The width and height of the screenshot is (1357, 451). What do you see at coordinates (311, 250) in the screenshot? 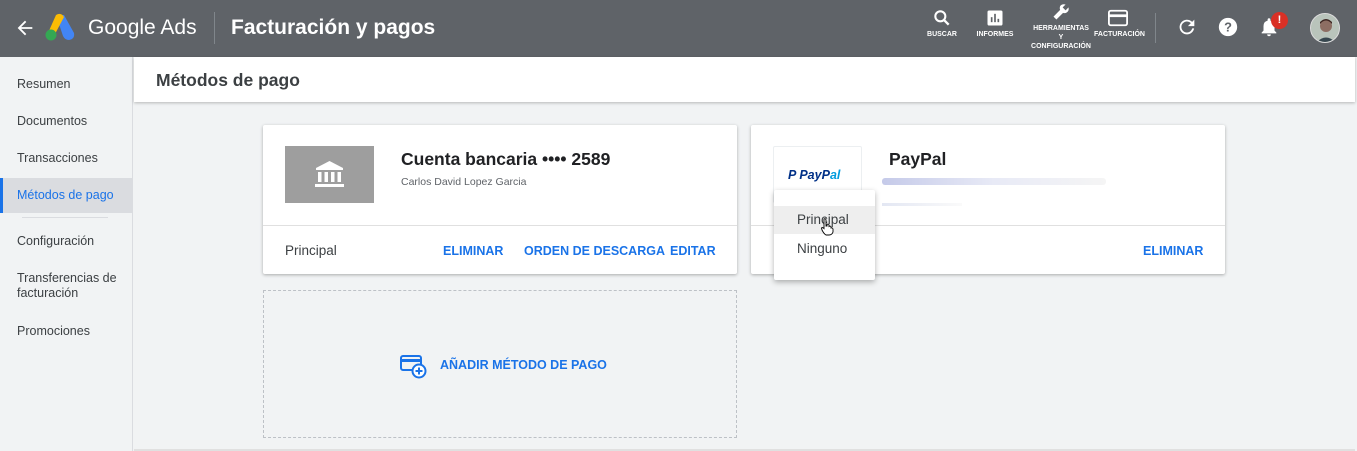
I see `bank-status-label: Principal` at bounding box center [311, 250].